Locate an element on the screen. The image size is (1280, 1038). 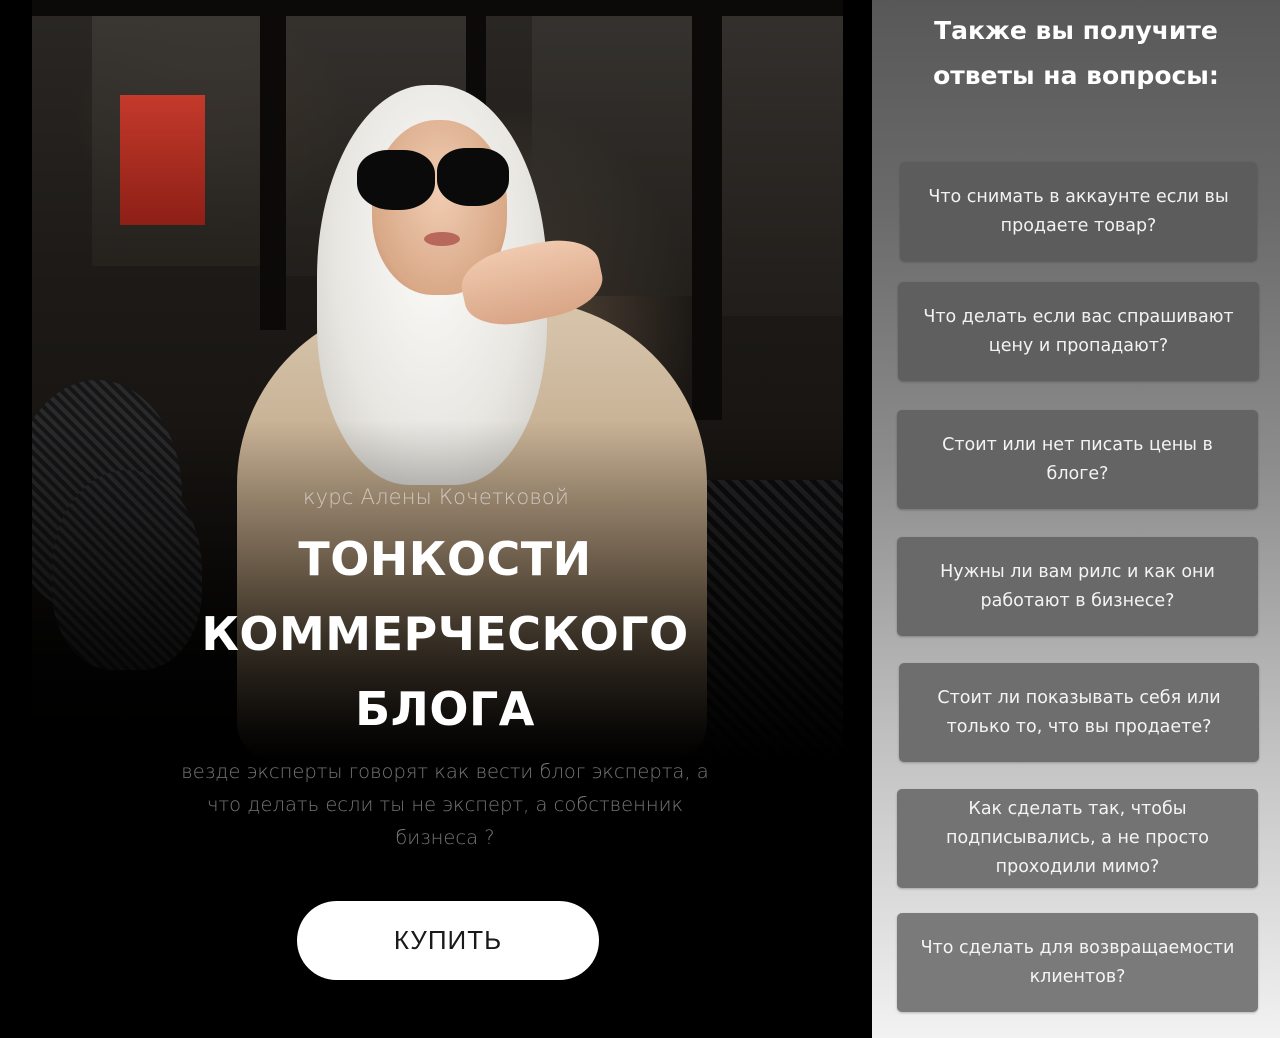
faq-heading-line: ответы на вопросы: is located at coordinates (1076, 75).